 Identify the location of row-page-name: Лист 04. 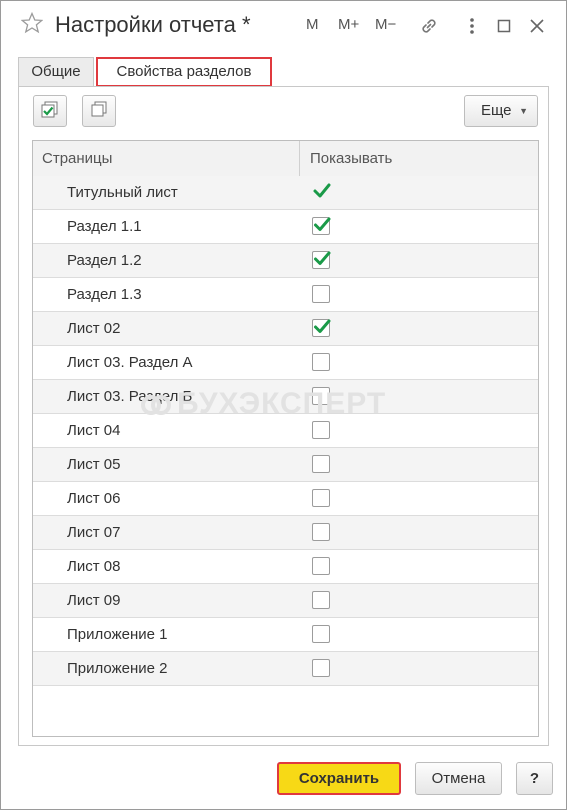
(94, 430).